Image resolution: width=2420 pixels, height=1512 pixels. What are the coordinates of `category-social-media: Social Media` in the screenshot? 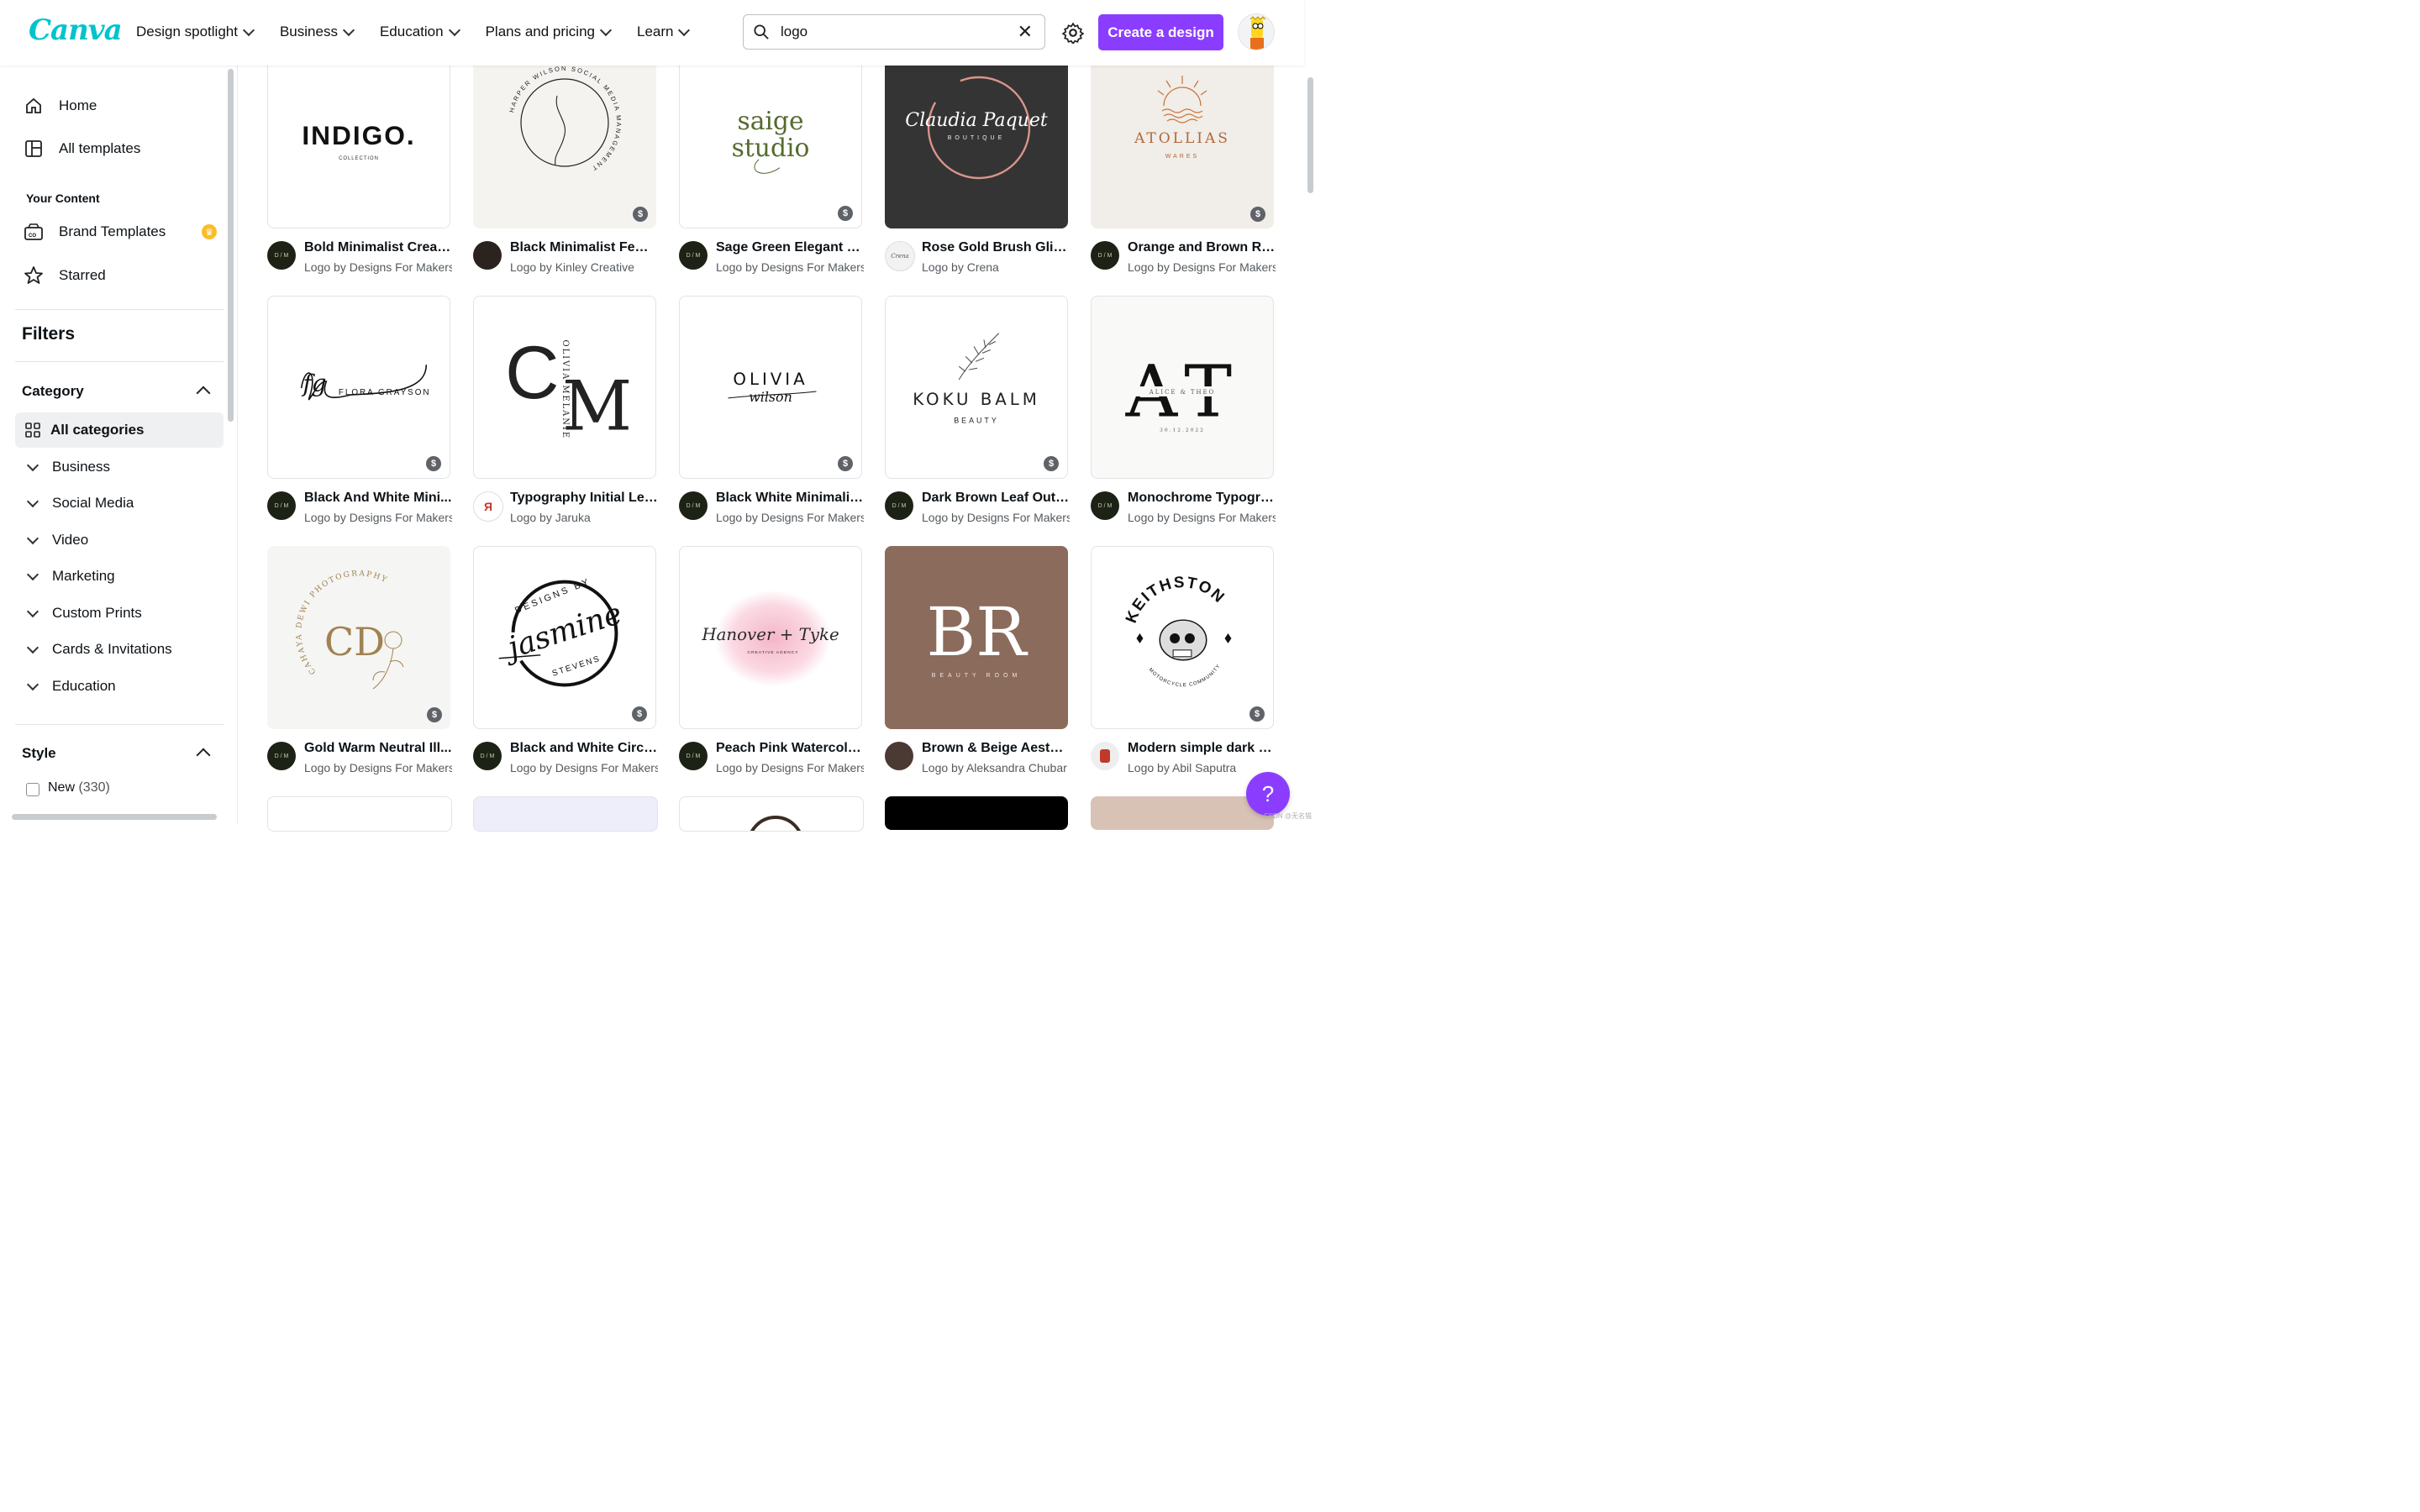 It's located at (120, 503).